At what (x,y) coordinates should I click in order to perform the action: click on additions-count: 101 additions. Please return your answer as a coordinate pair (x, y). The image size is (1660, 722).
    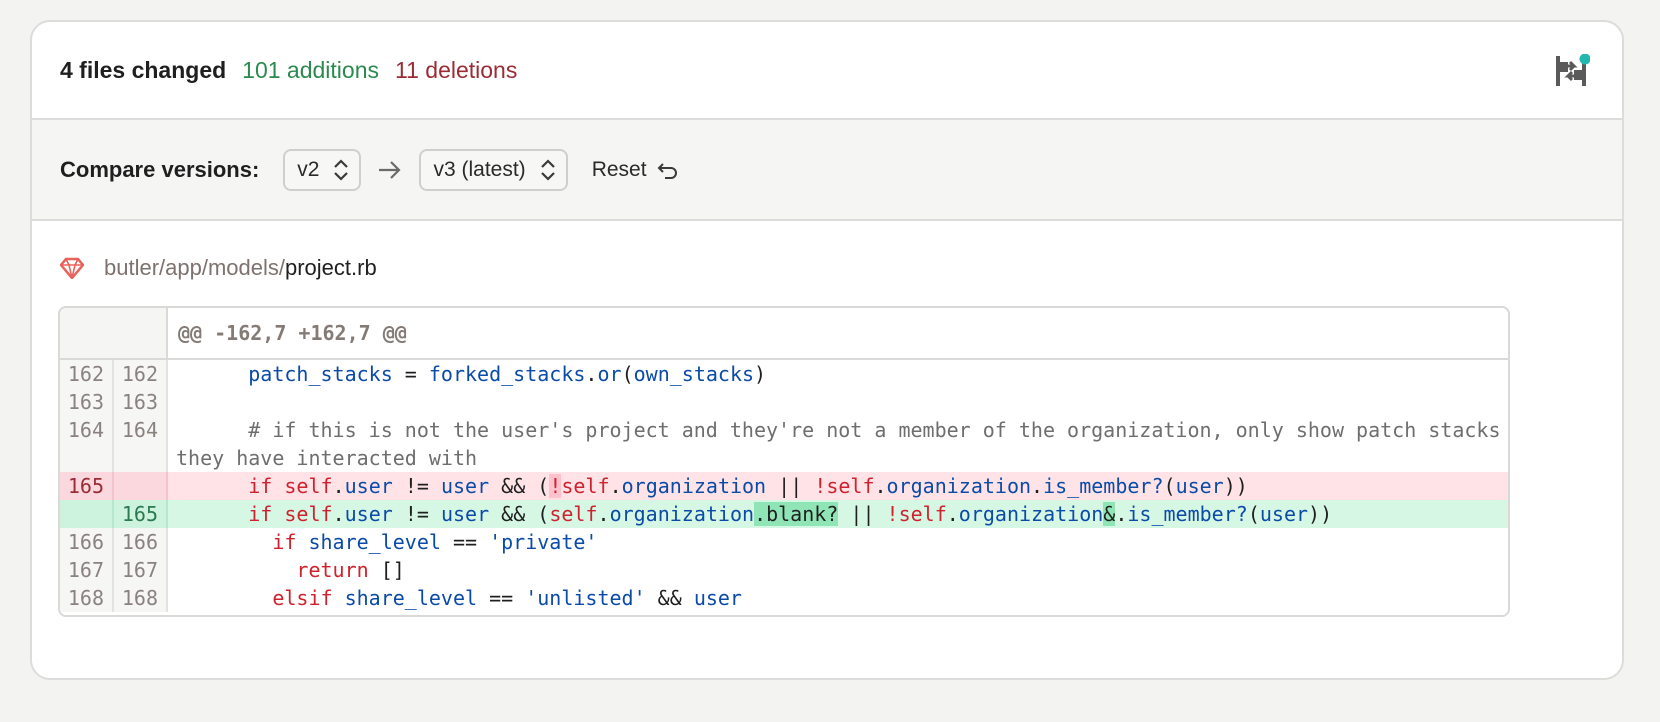
    Looking at the image, I should click on (311, 69).